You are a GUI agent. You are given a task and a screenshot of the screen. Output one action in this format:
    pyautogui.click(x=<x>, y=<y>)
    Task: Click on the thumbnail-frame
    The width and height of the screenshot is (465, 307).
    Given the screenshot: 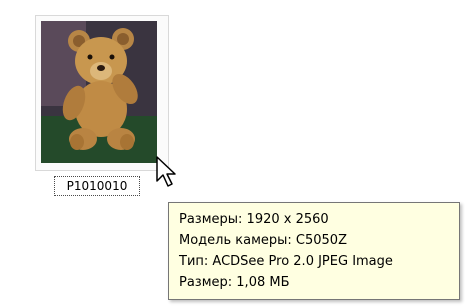 What is the action you would take?
    pyautogui.click(x=102, y=93)
    